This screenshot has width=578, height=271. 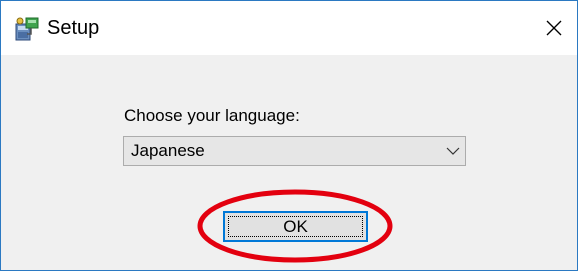 I want to click on close-button, so click(x=554, y=28).